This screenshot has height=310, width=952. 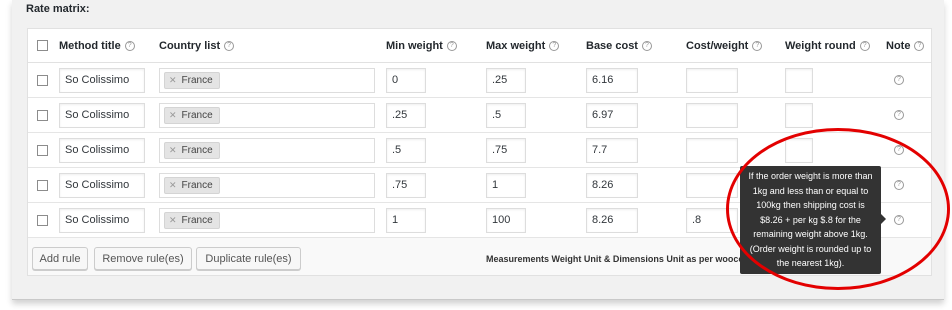 What do you see at coordinates (717, 45) in the screenshot?
I see `header-label: Cost/weight` at bounding box center [717, 45].